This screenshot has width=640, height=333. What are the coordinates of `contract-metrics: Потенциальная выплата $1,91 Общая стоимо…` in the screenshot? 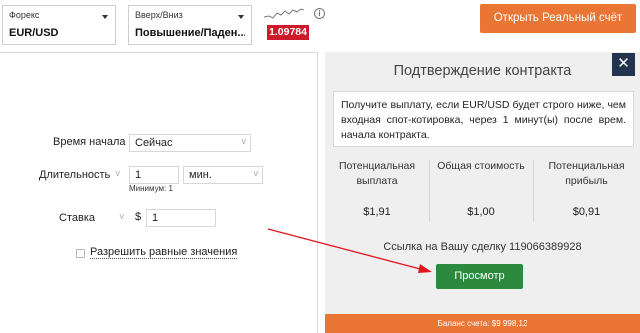 It's located at (482, 191).